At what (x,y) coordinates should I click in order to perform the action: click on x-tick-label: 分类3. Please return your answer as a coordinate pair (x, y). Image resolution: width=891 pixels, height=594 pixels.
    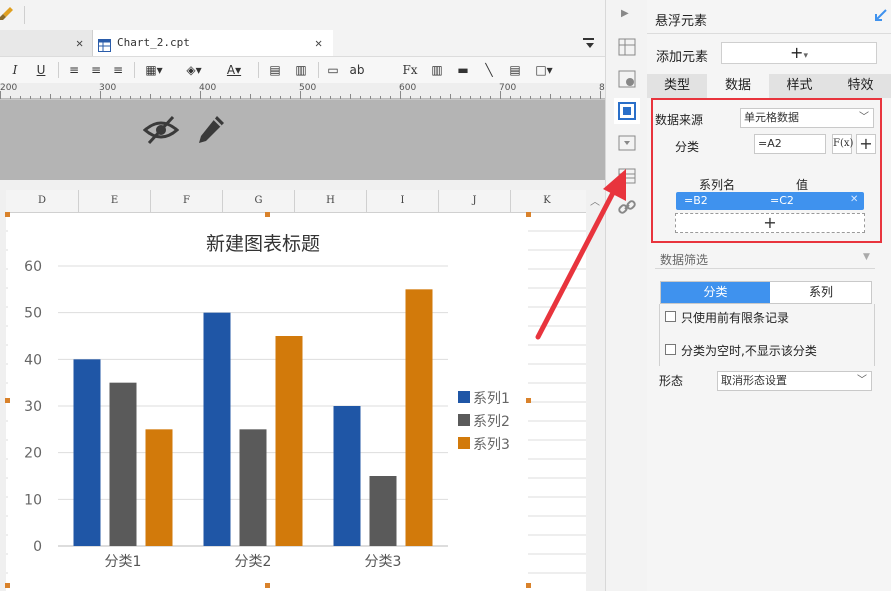
    Looking at the image, I should click on (383, 562).